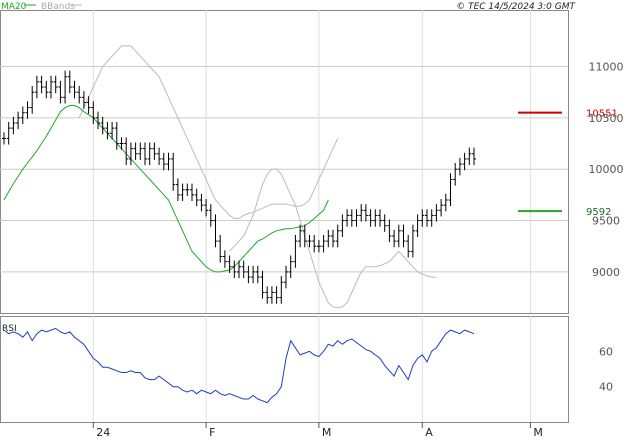 The height and width of the screenshot is (440, 627). What do you see at coordinates (429, 432) in the screenshot?
I see `x-tick-label: A` at bounding box center [429, 432].